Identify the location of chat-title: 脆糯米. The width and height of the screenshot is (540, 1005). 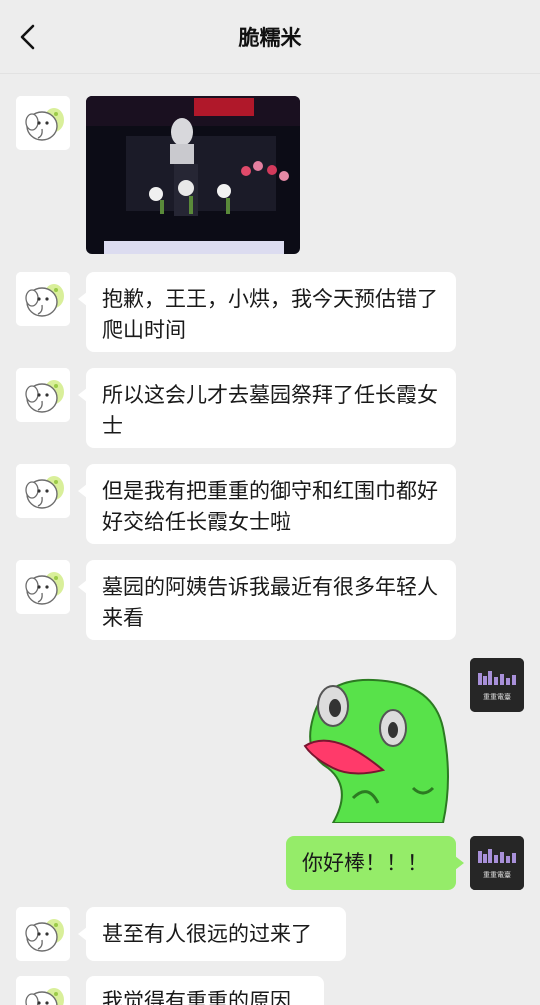
(270, 38).